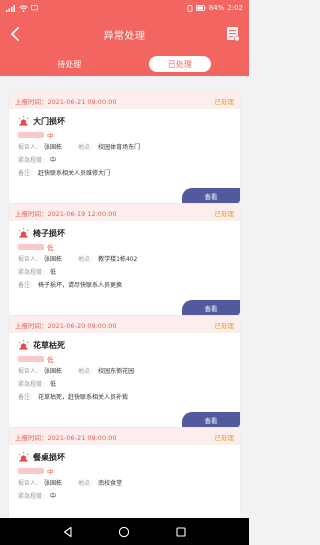  I want to click on tab-processed: 已处理, so click(179, 64).